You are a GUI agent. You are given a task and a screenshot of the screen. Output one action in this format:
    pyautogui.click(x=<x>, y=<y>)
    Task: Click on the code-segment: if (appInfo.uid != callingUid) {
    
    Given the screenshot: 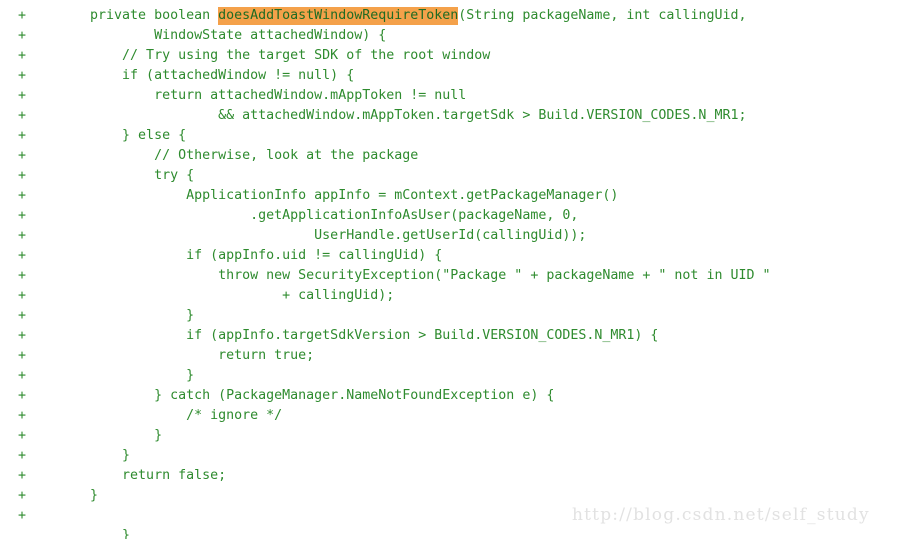 What is the action you would take?
    pyautogui.click(x=250, y=255)
    